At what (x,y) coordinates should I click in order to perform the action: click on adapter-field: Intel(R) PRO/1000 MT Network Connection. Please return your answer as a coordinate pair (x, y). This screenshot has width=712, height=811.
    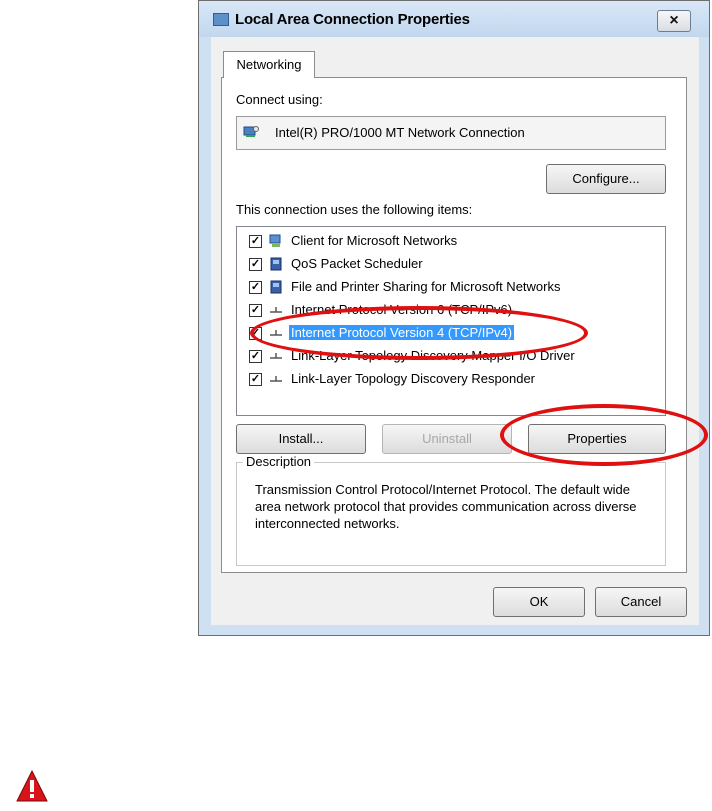
    Looking at the image, I should click on (451, 133).